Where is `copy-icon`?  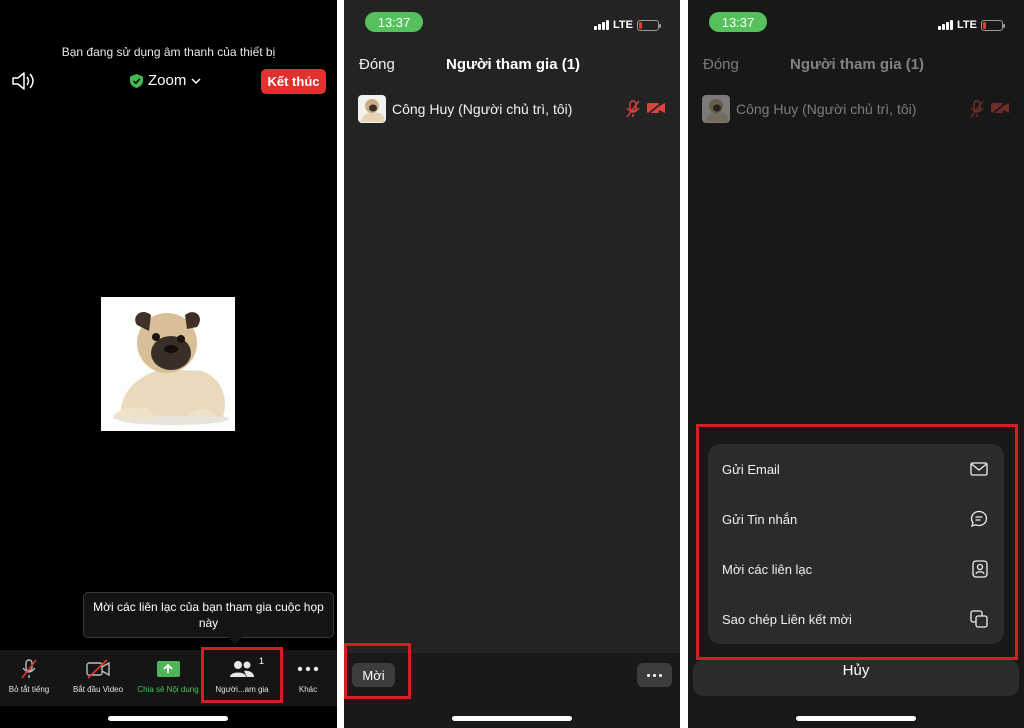 copy-icon is located at coordinates (979, 619).